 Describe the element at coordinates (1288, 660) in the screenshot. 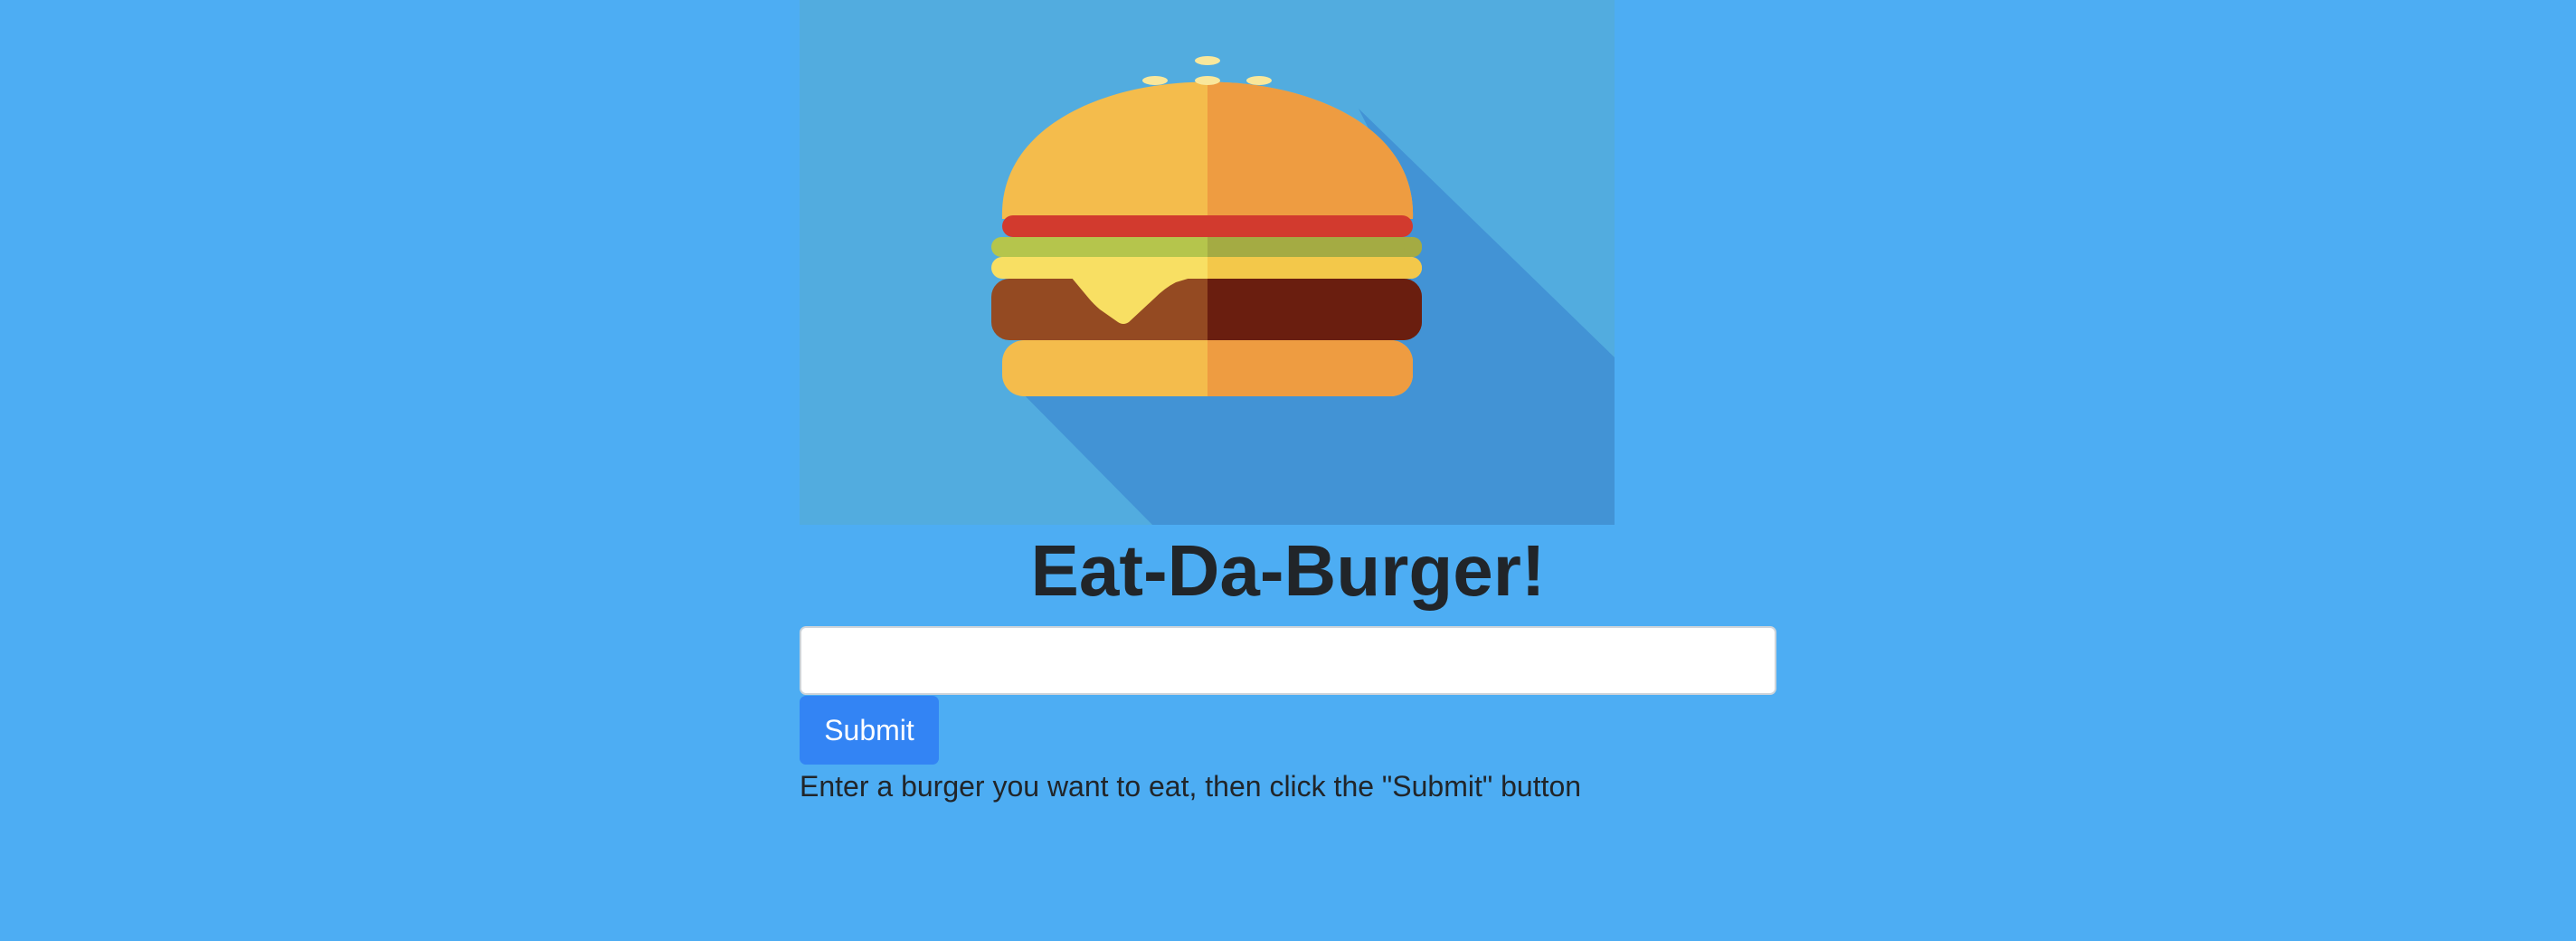

I see `burger-name-input` at that location.